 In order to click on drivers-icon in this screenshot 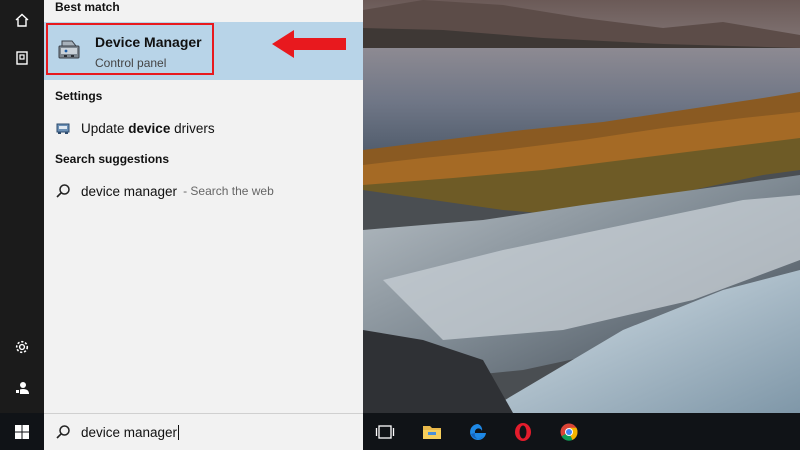, I will do `click(63, 128)`.